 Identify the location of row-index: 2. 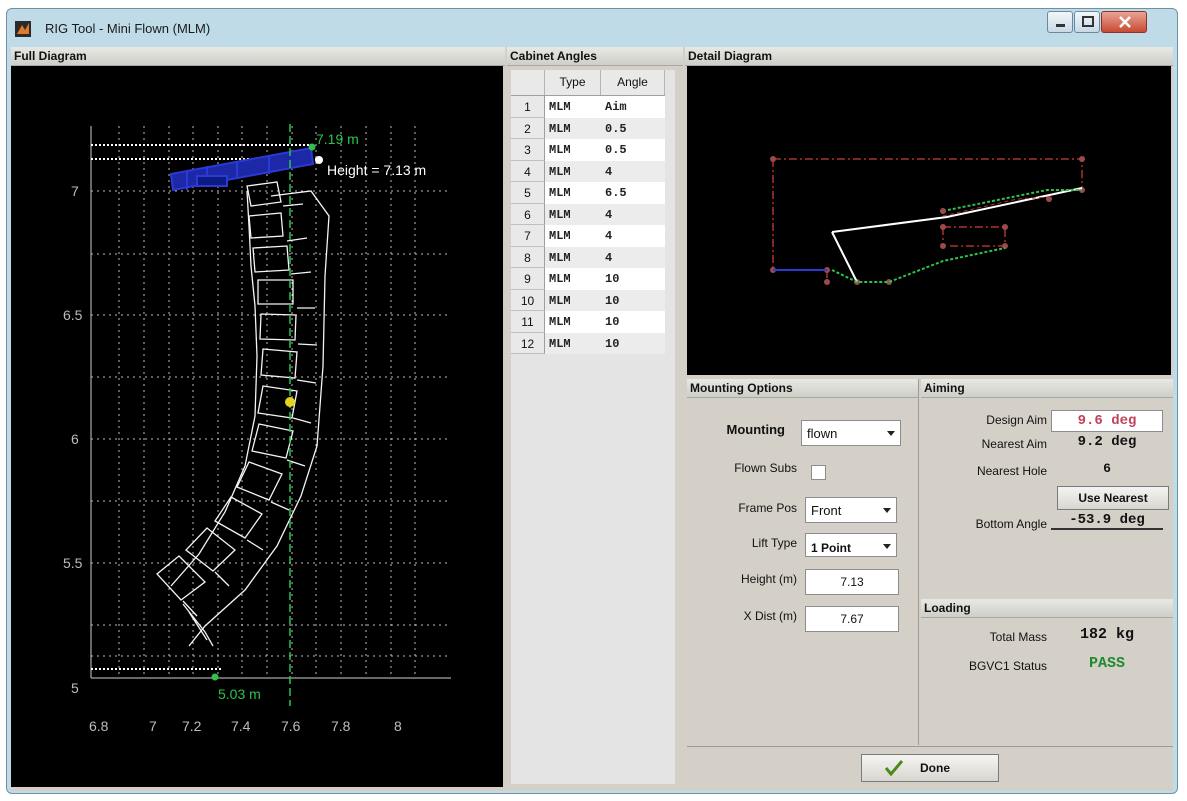
(528, 128).